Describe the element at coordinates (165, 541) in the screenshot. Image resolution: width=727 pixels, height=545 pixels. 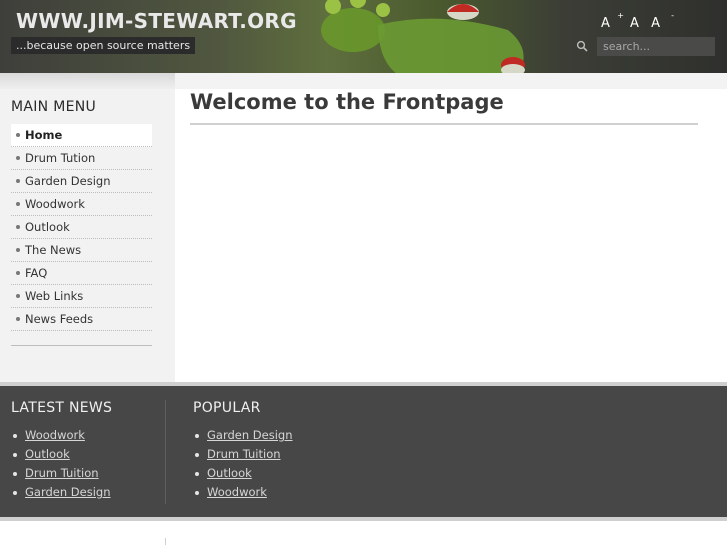
I see `bottom-divider-tick` at that location.